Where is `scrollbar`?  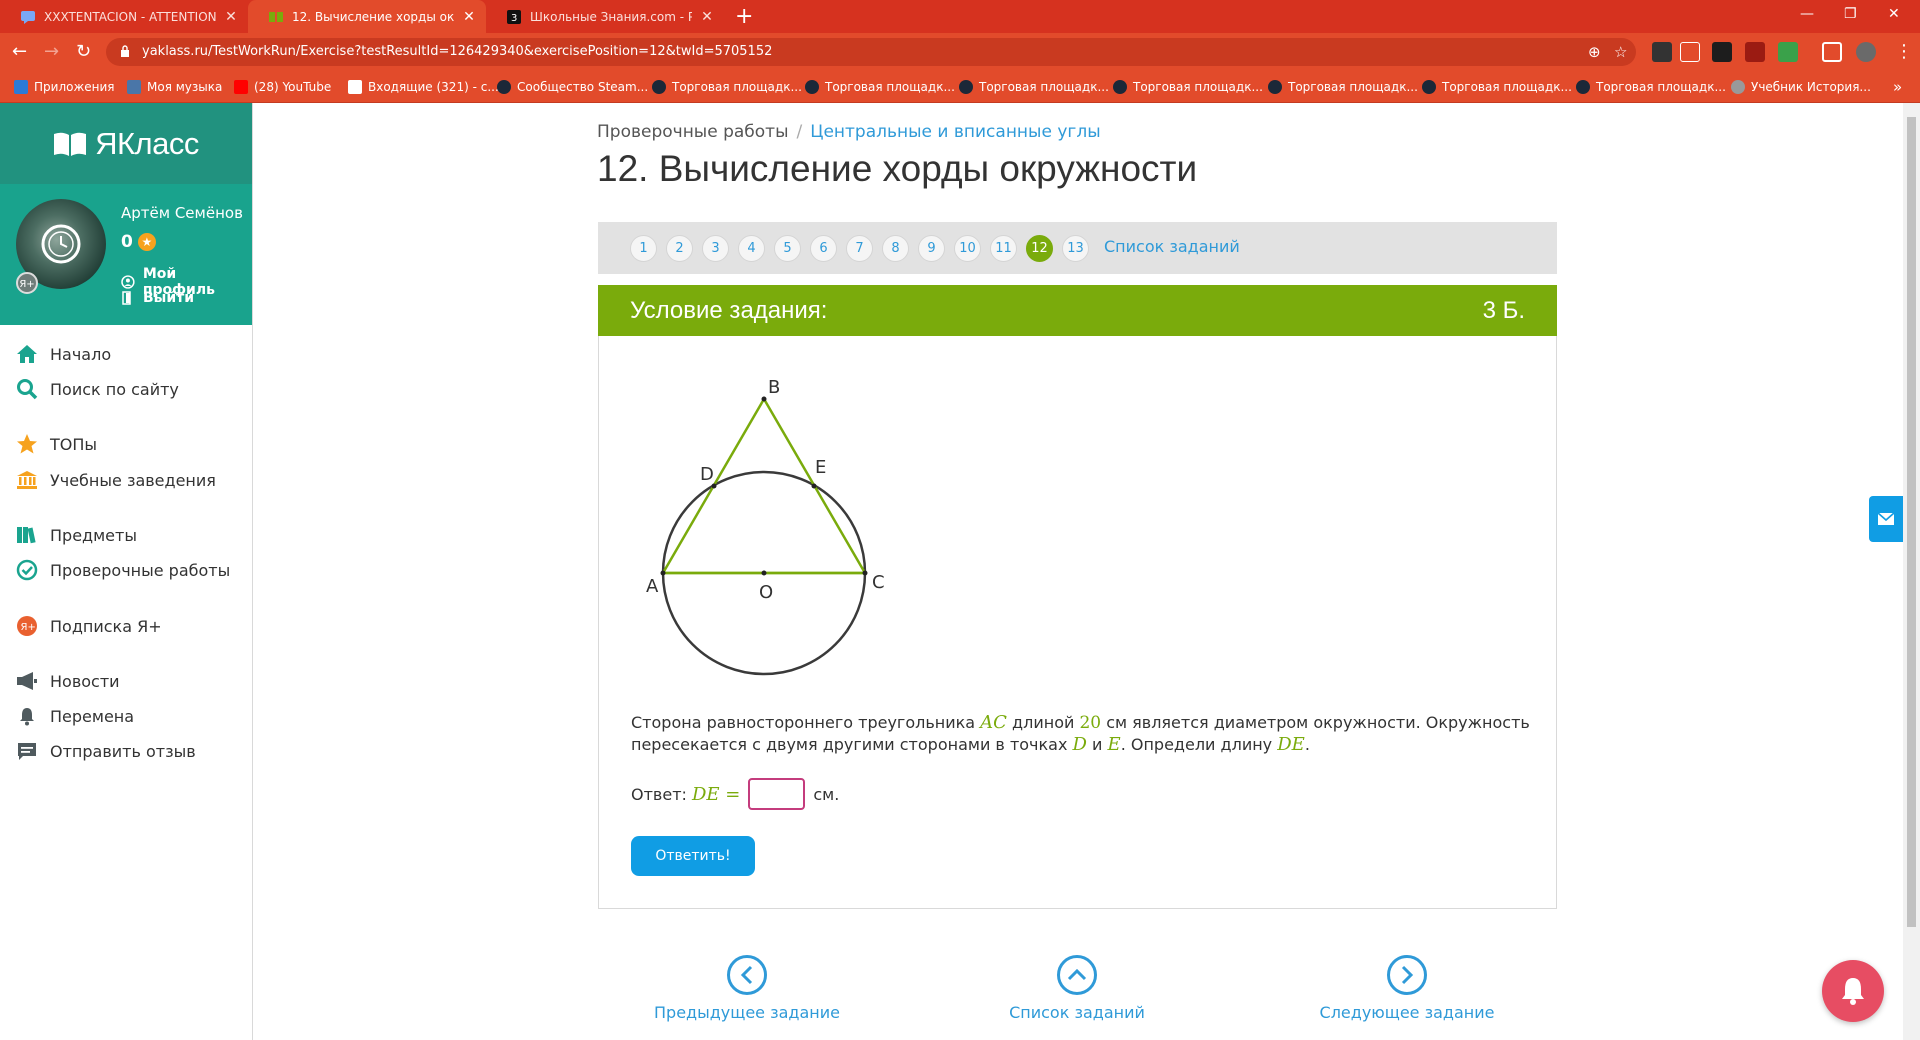
scrollbar is located at coordinates (1911, 571).